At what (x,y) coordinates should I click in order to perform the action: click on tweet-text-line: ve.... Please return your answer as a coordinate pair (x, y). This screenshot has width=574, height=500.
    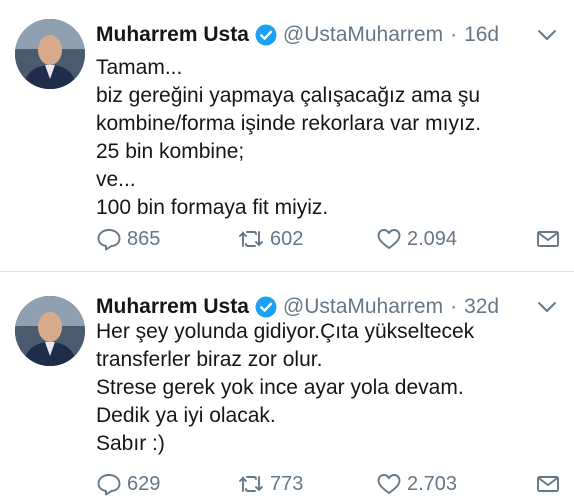
    Looking at the image, I should click on (116, 179).